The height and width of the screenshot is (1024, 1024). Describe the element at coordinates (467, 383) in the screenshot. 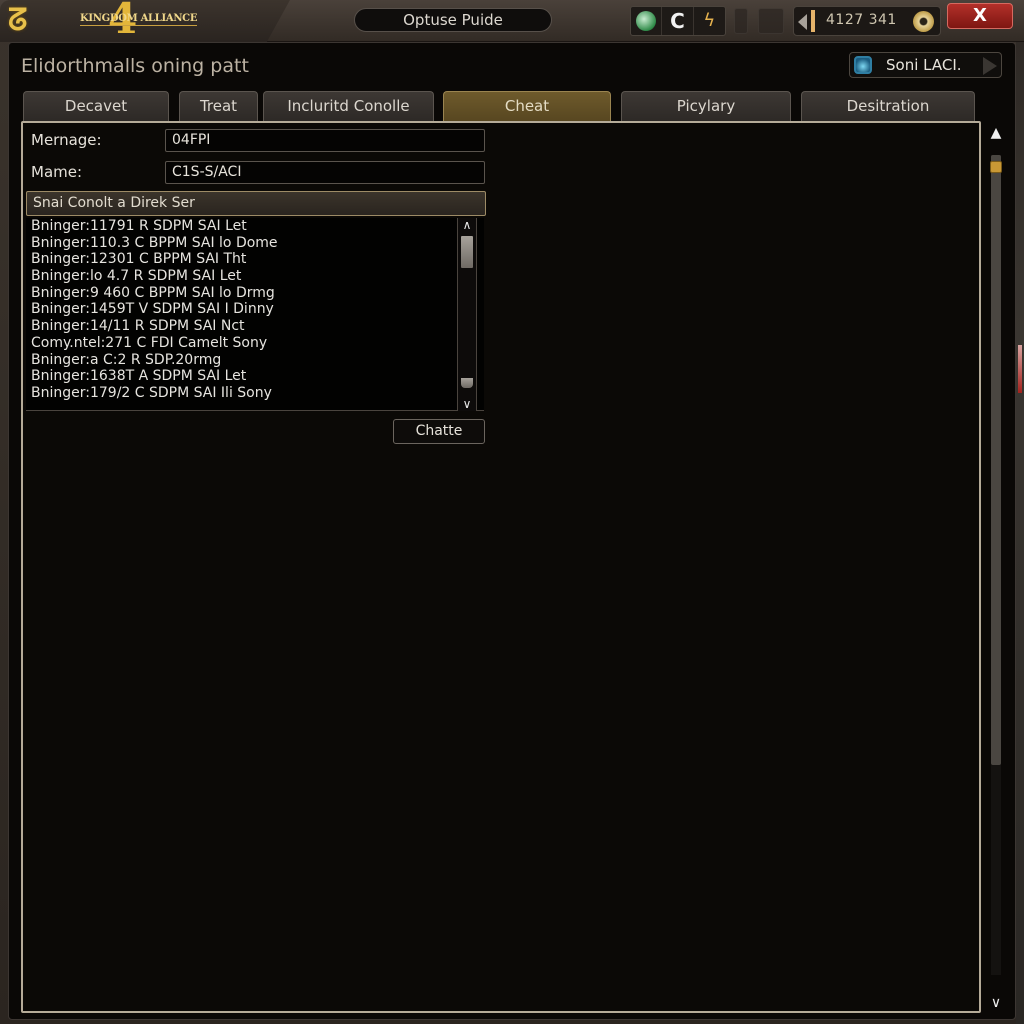

I see `list-scroll-end` at that location.